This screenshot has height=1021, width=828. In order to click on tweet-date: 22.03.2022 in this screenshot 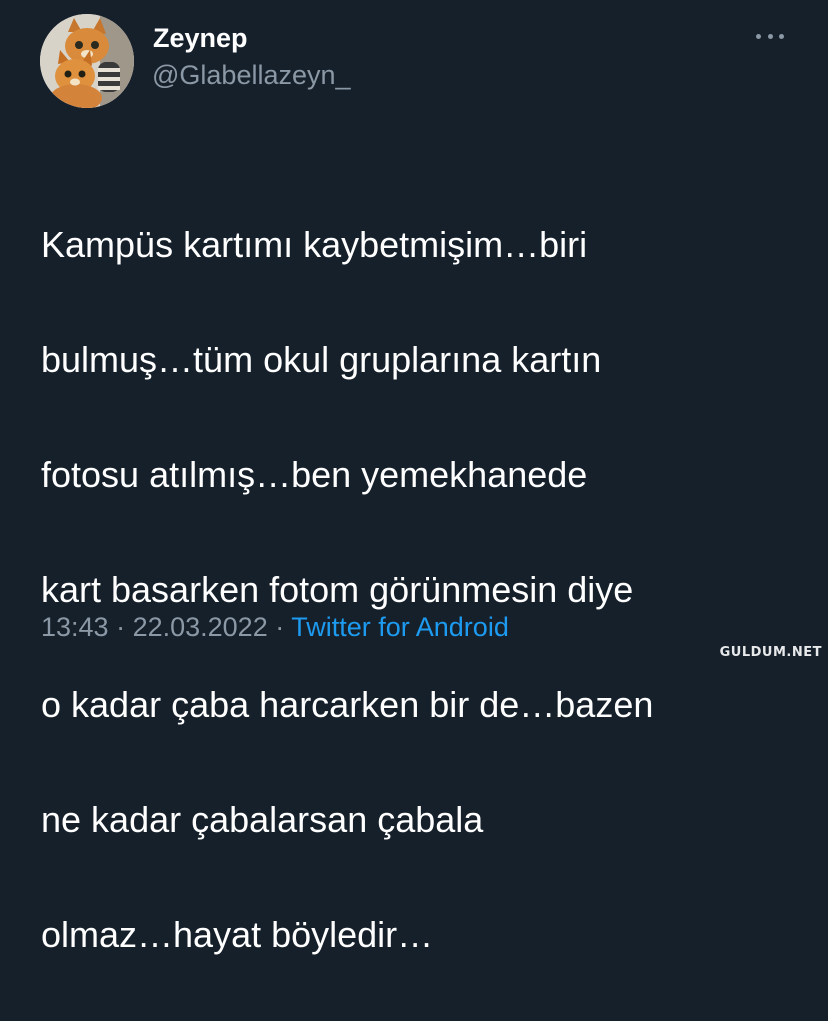, I will do `click(200, 627)`.